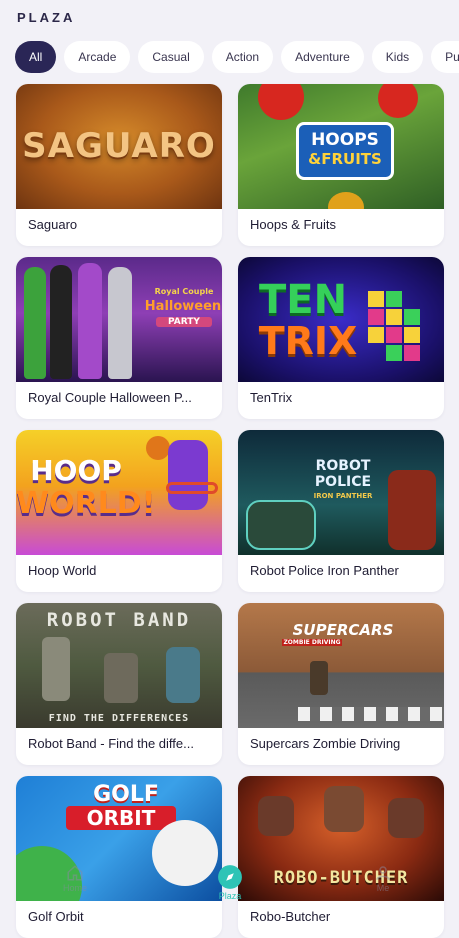 The height and width of the screenshot is (938, 459). I want to click on game-title: Hoops & Fruits, so click(293, 224).